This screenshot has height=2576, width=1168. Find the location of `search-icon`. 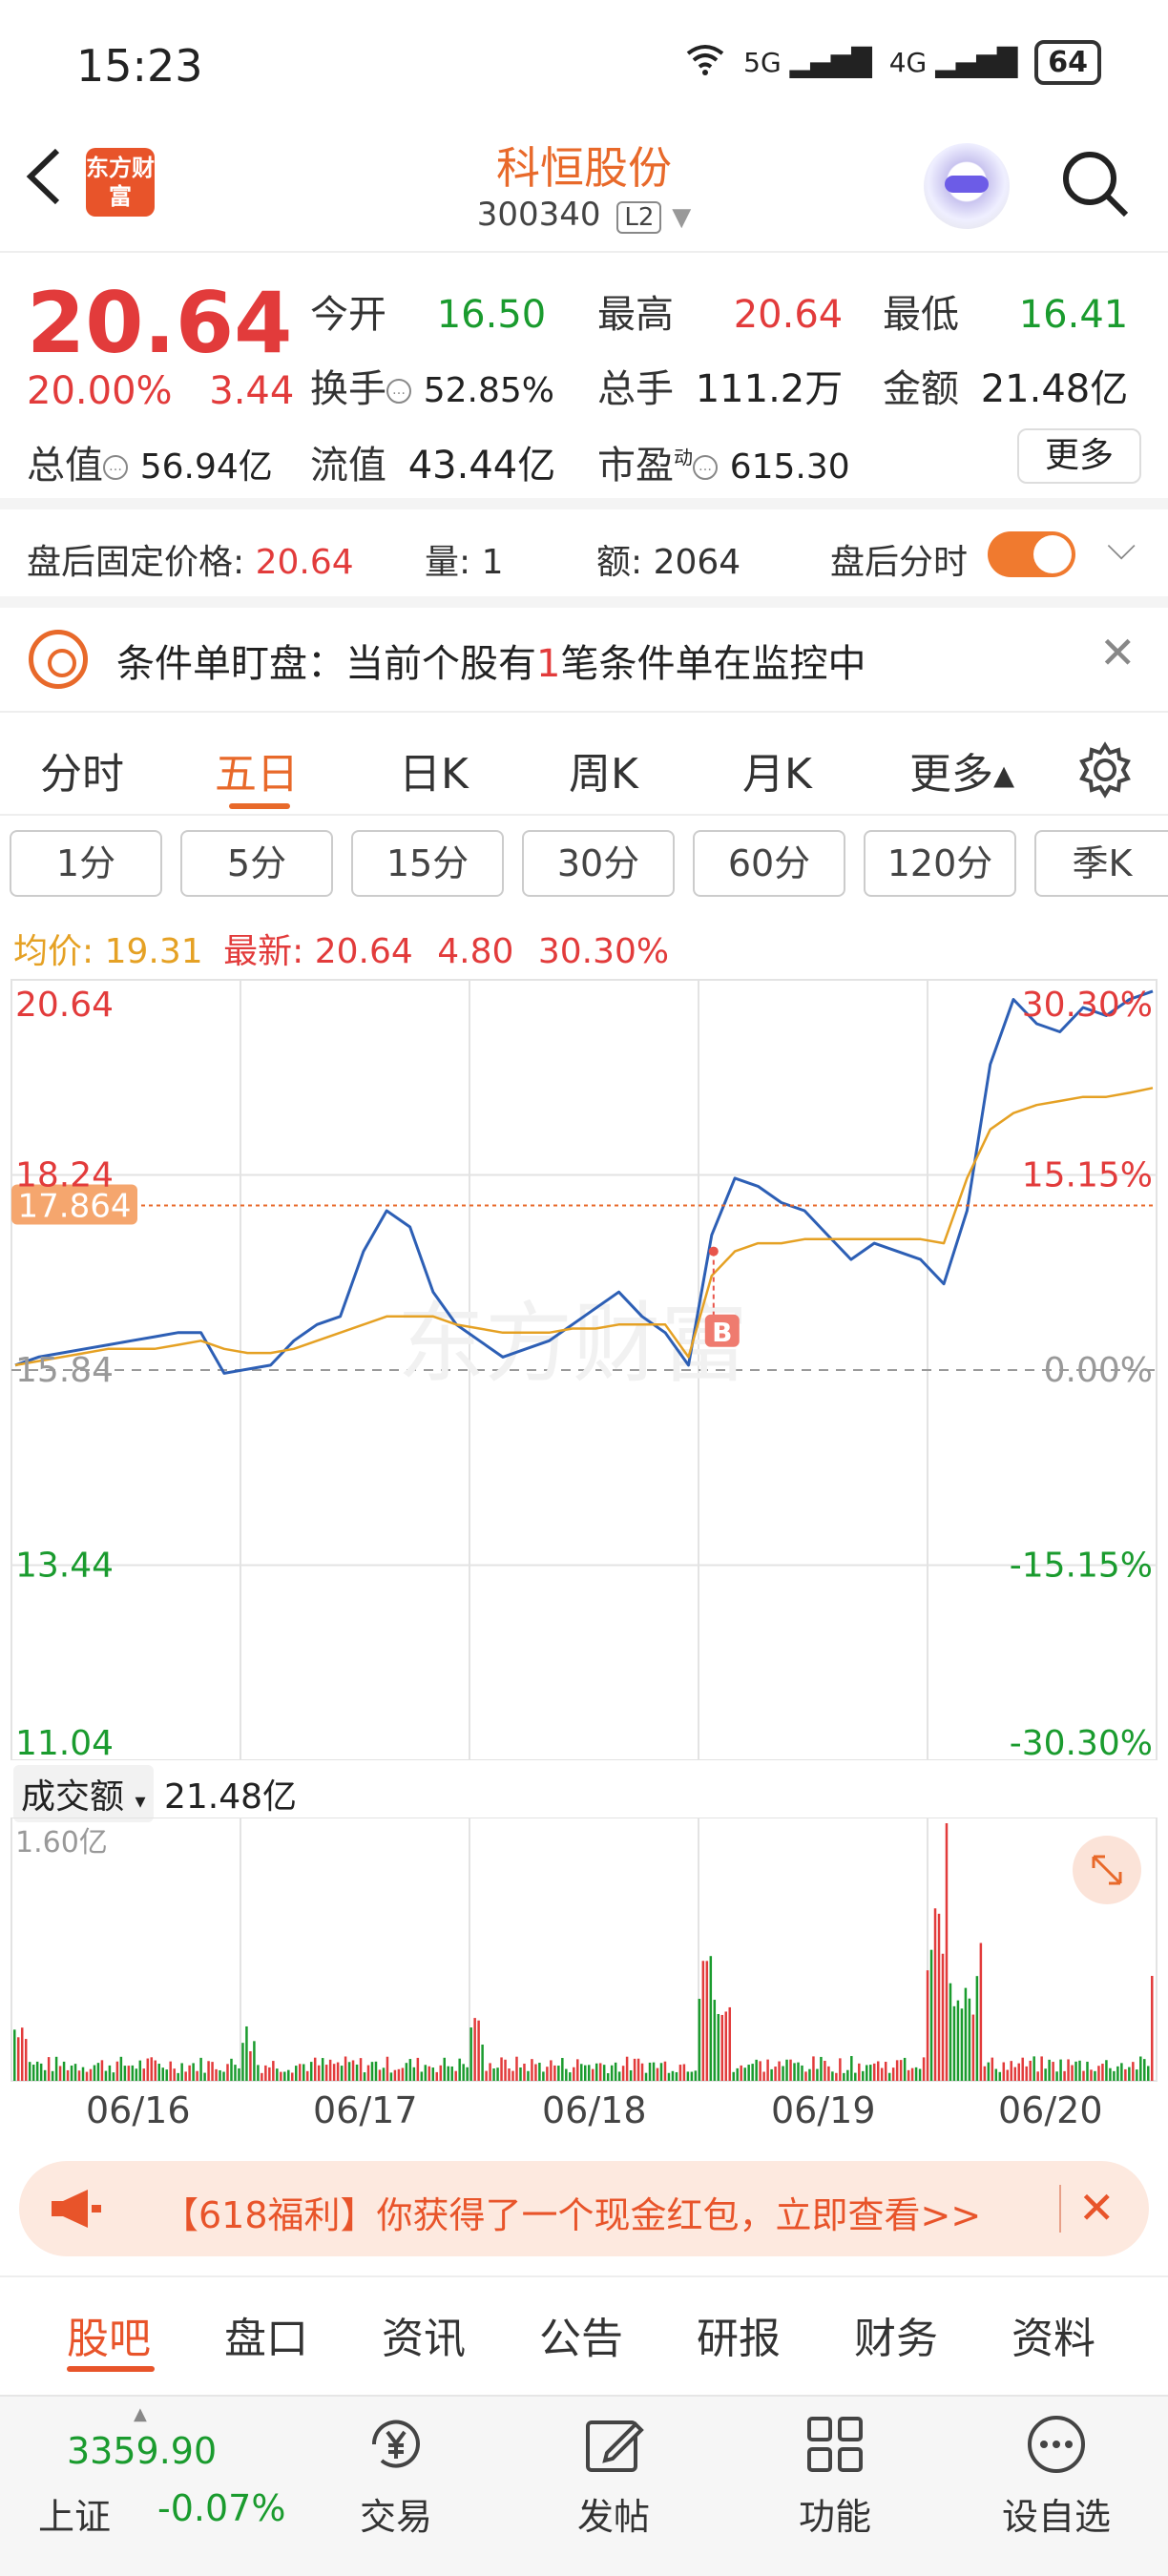

search-icon is located at coordinates (1096, 185).